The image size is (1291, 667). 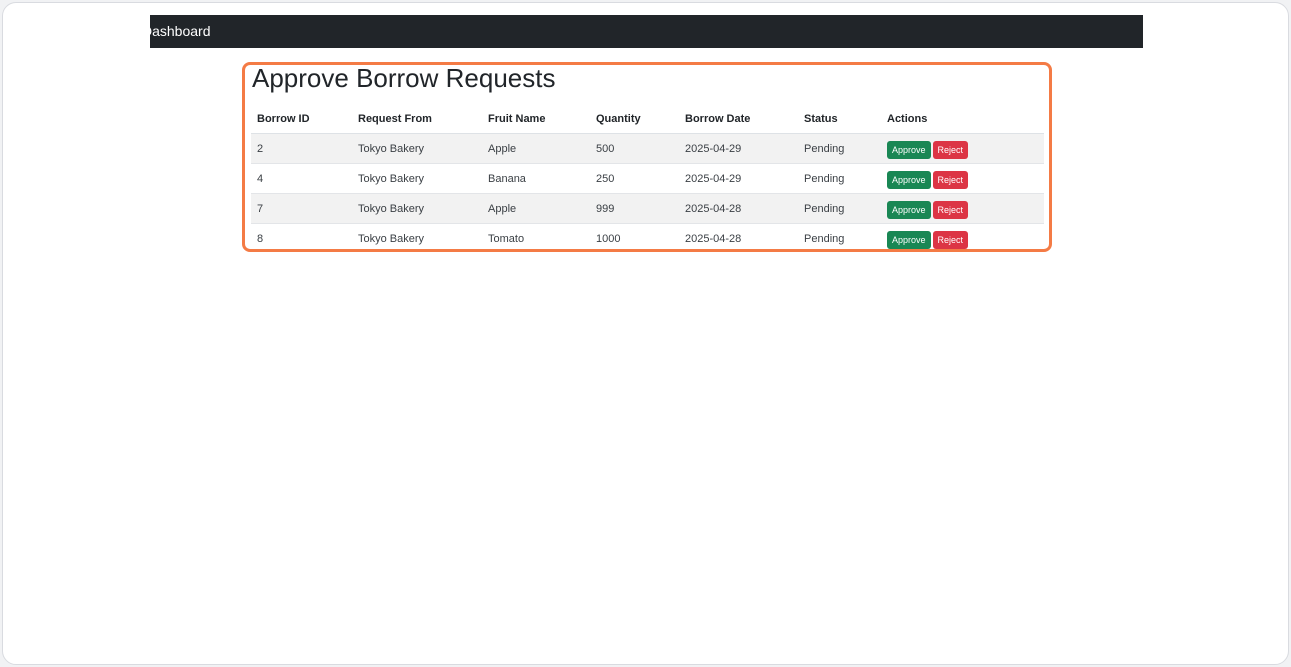 What do you see at coordinates (962, 119) in the screenshot?
I see `column-header-actions: Actions` at bounding box center [962, 119].